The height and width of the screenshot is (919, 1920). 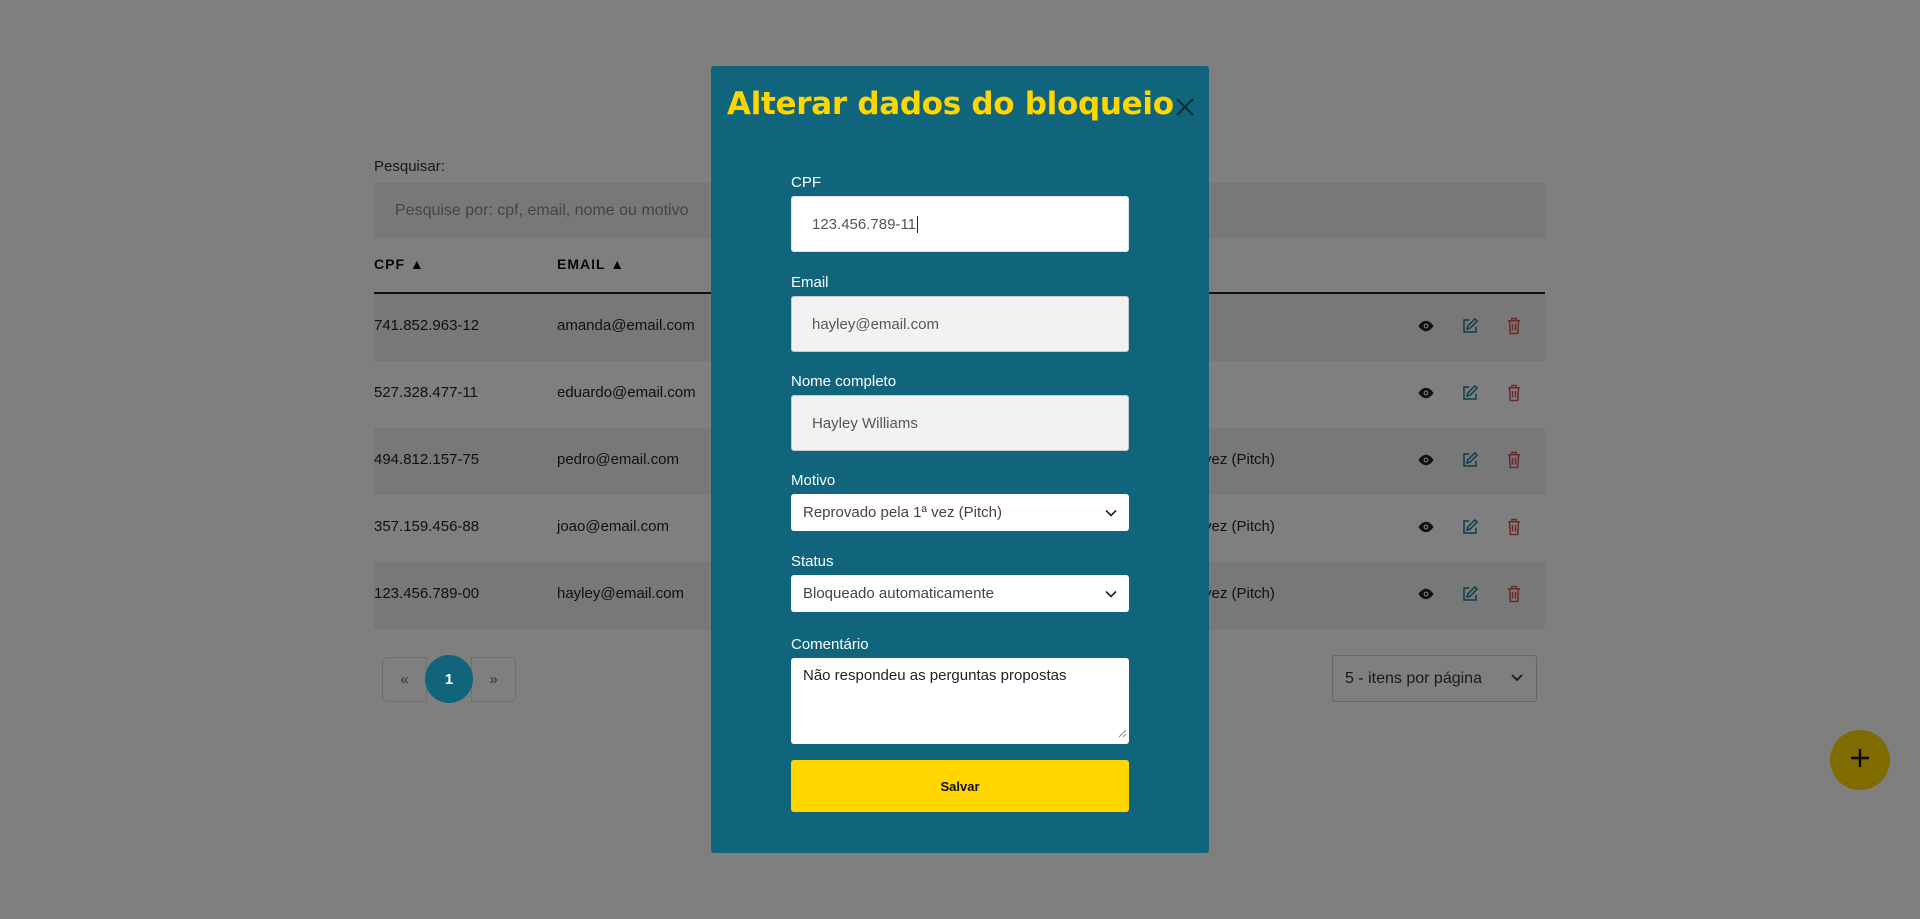 I want to click on motivo-select: Reprovado pela 1ª vez (Pitch), so click(x=960, y=512).